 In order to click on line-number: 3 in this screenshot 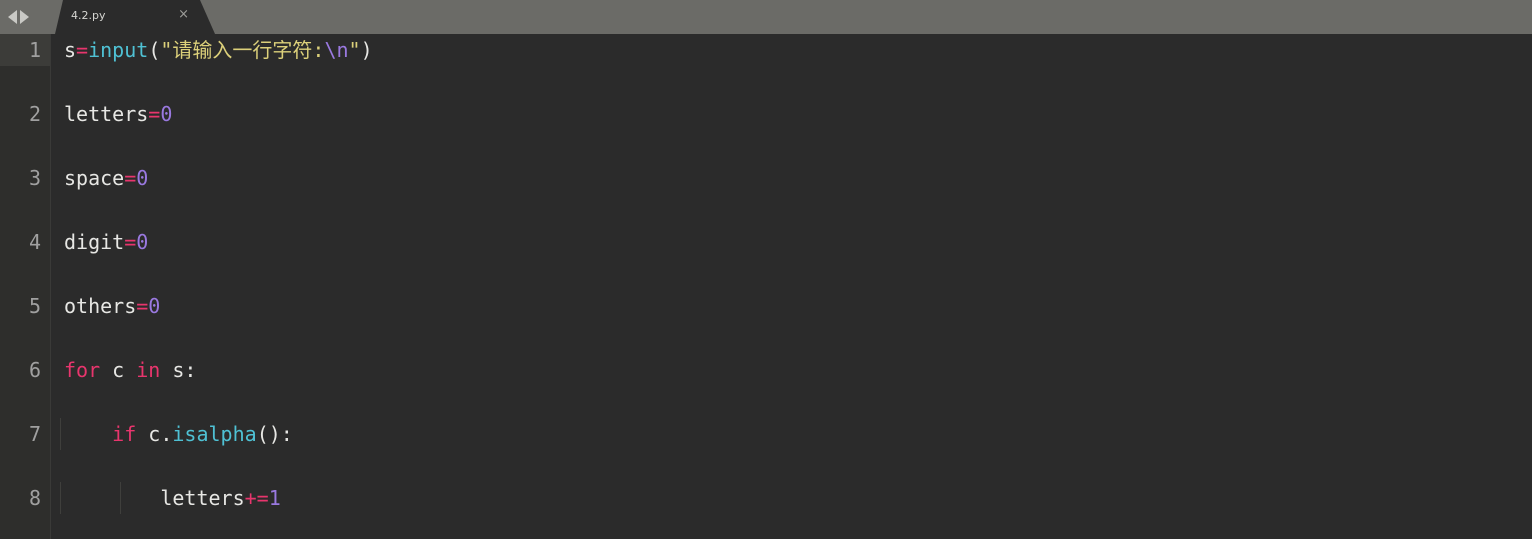, I will do `click(34, 178)`.